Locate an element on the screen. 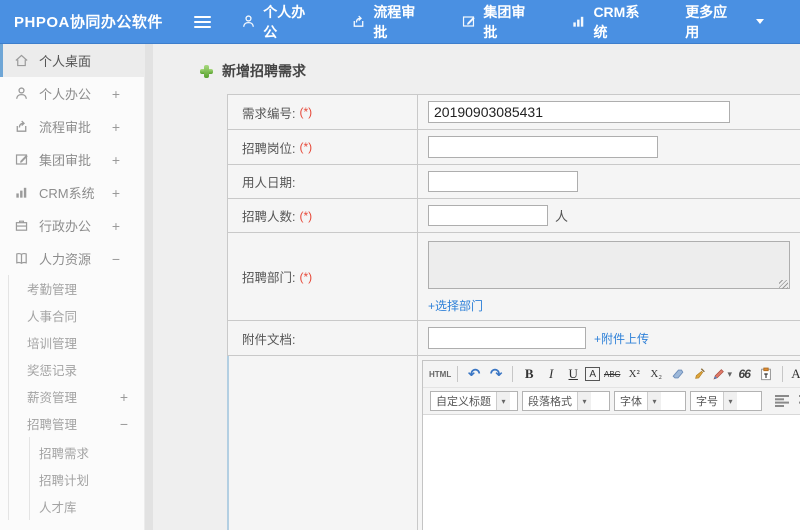 This screenshot has width=800, height=530. recruit-dept-textarea is located at coordinates (609, 265).